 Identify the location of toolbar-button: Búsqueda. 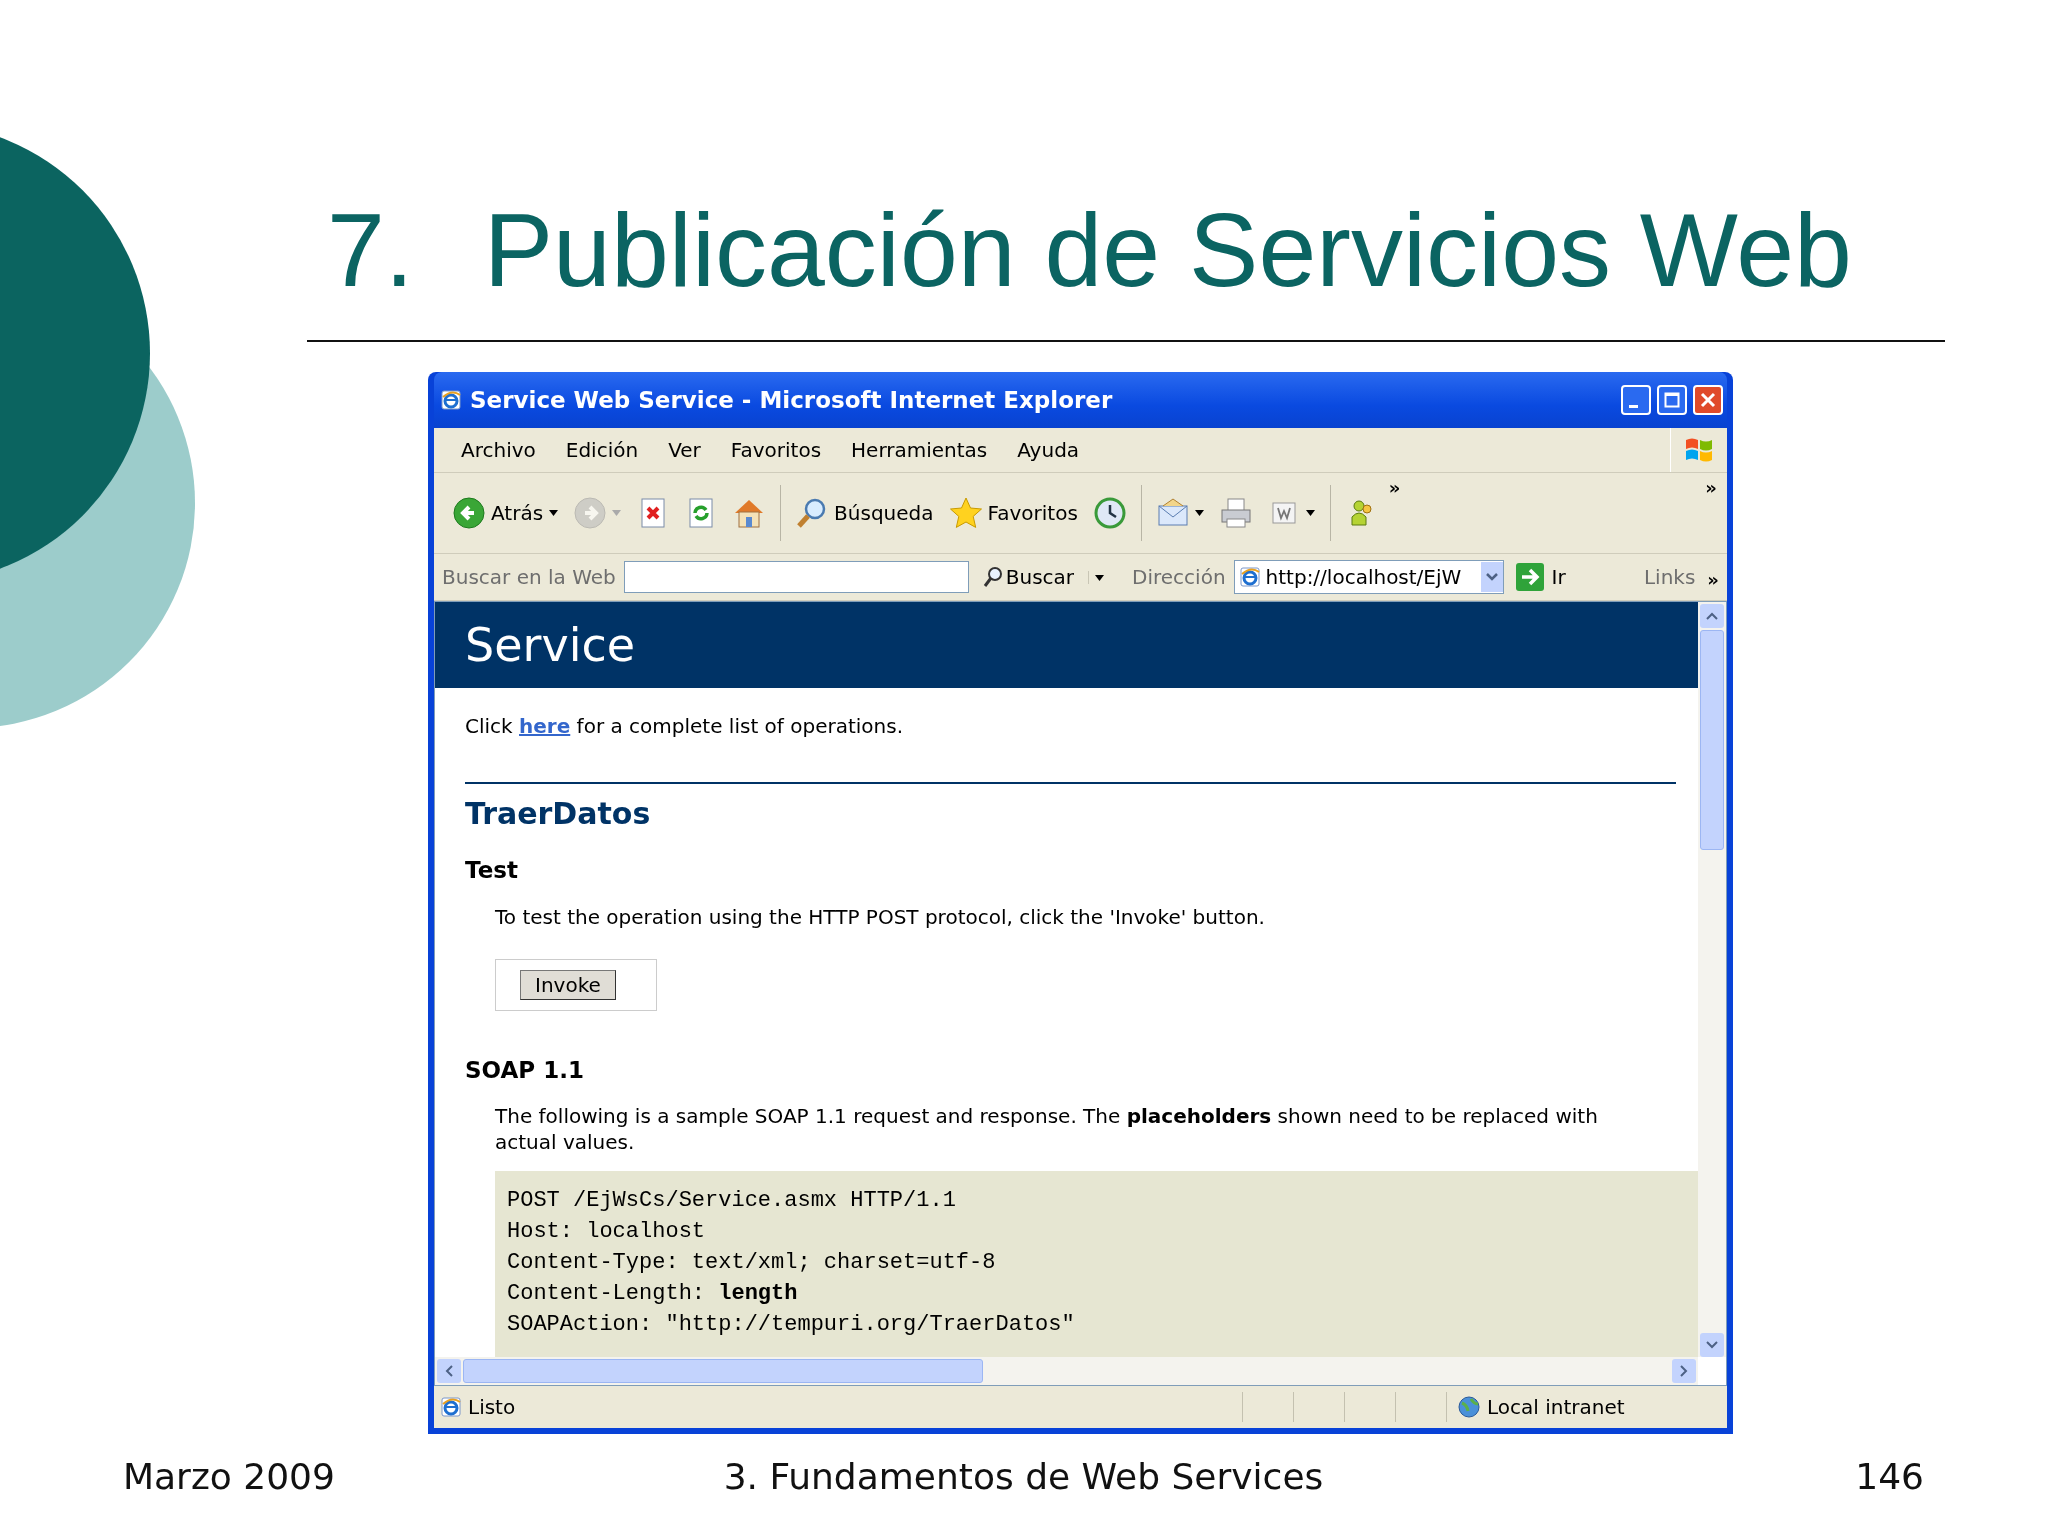
(865, 513).